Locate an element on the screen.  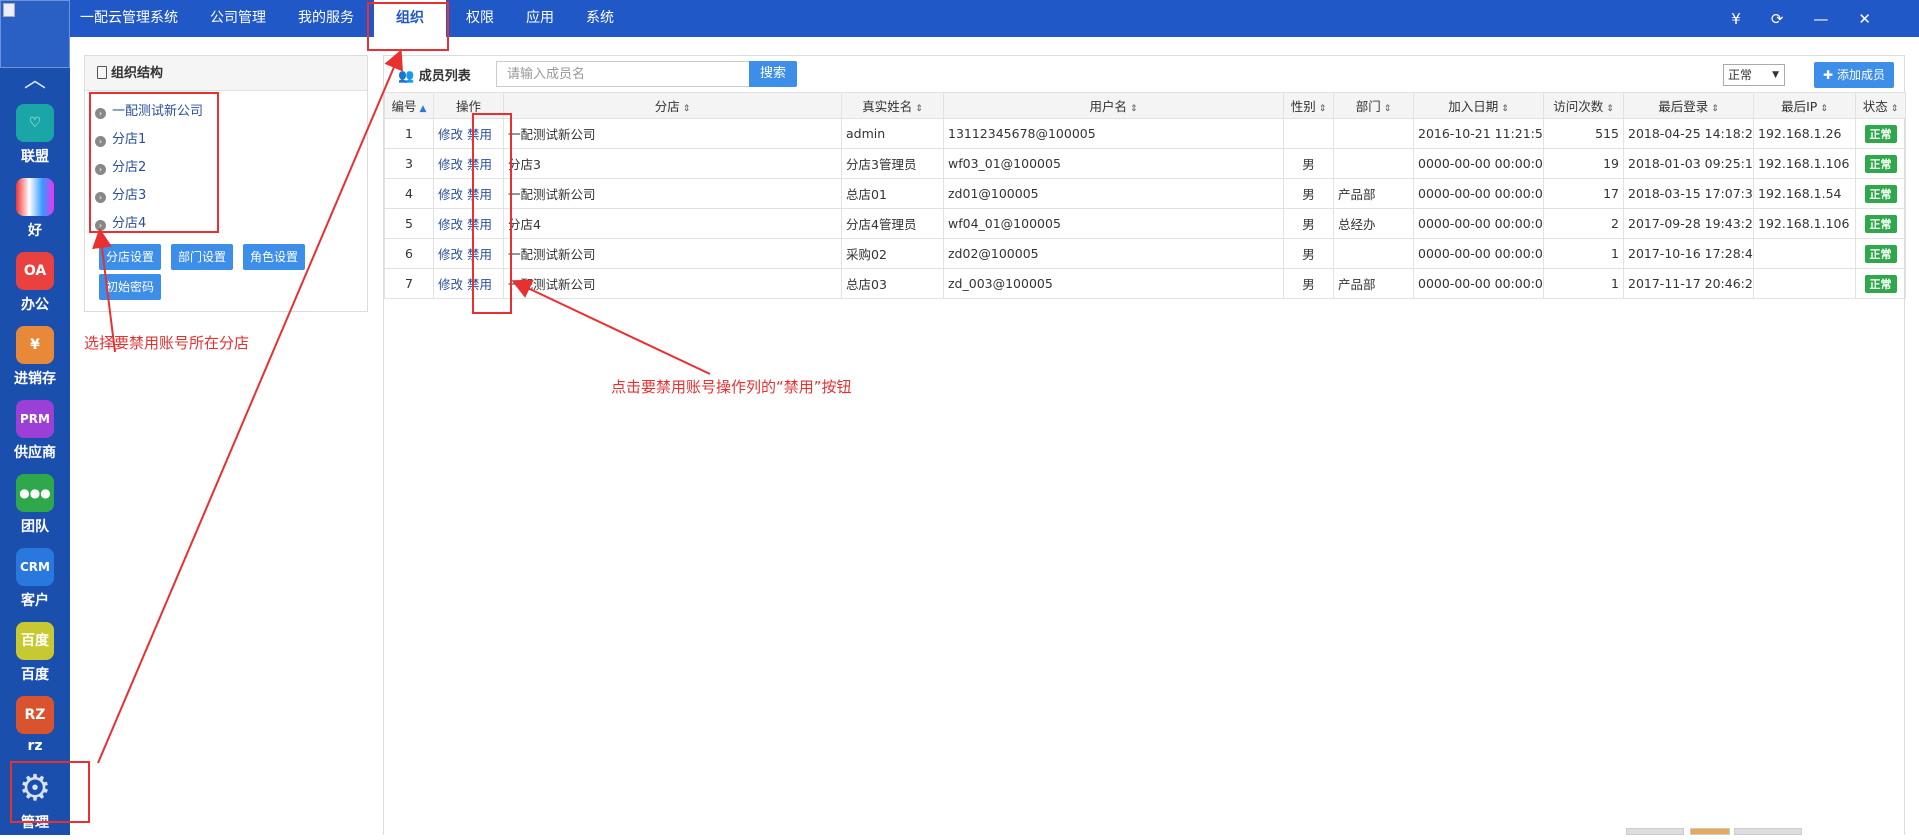
top-nav-item-4: 权限 is located at coordinates (480, 18).